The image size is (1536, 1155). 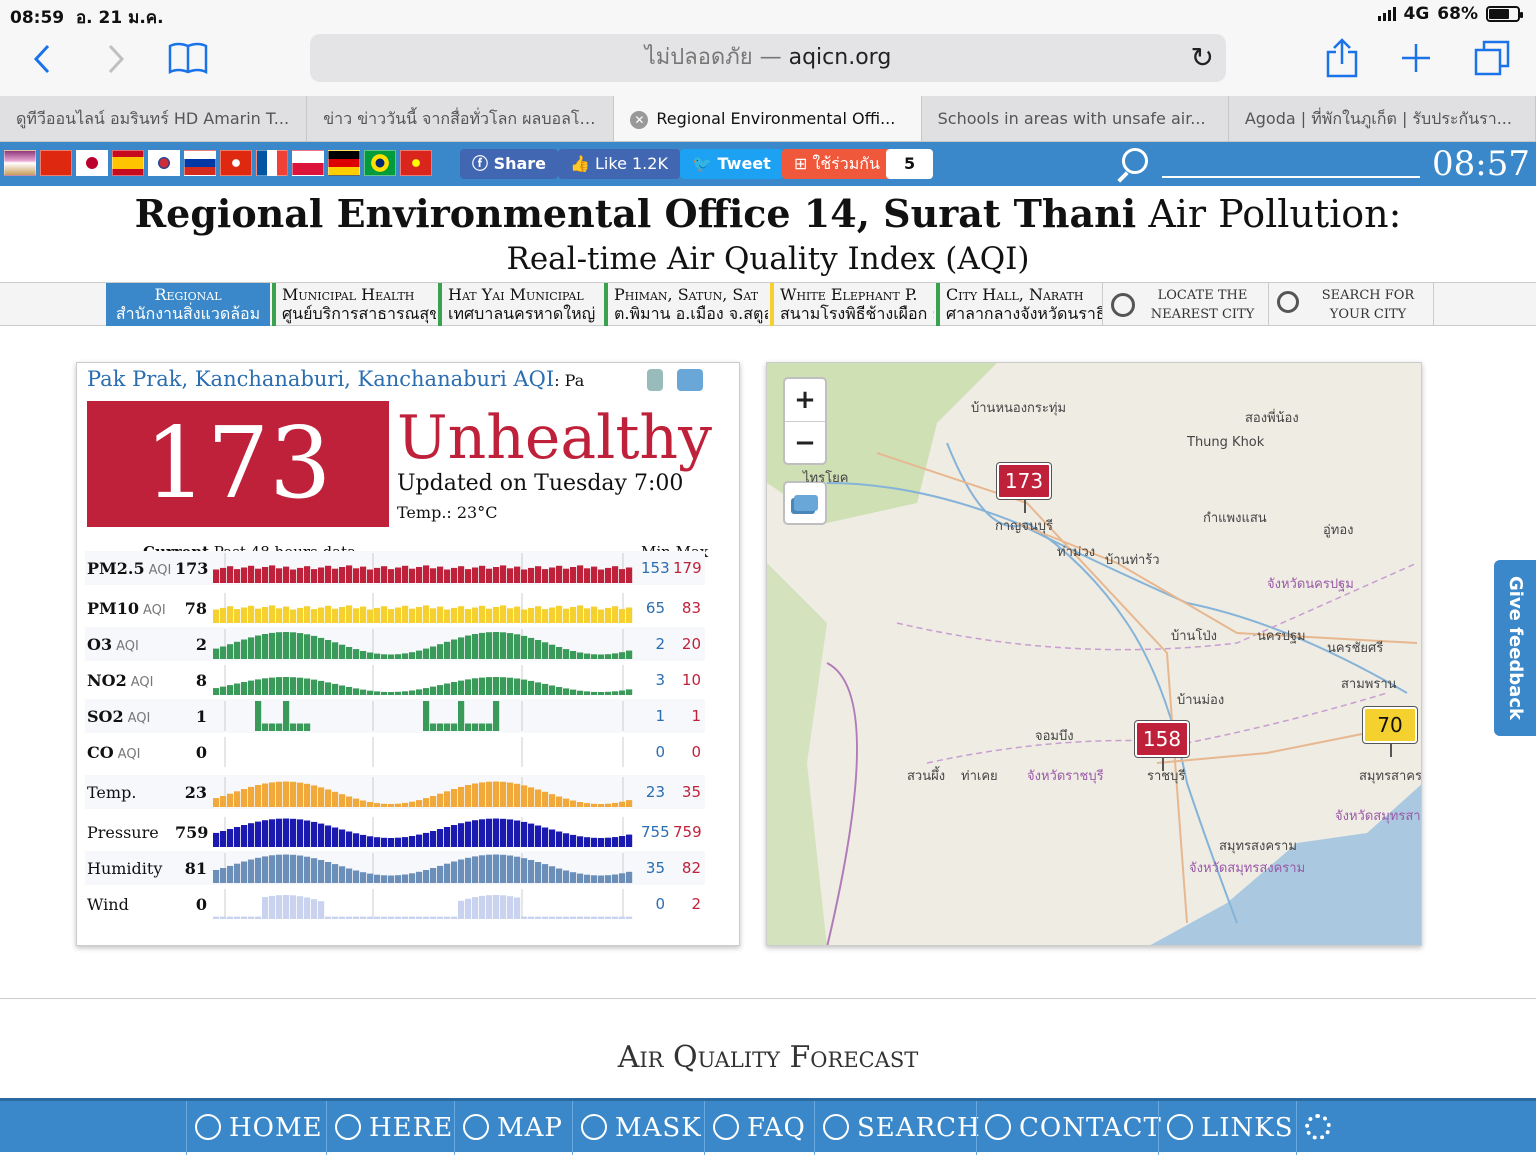 I want to click on map-marker-kanchanaburi: 173, so click(x=1024, y=488).